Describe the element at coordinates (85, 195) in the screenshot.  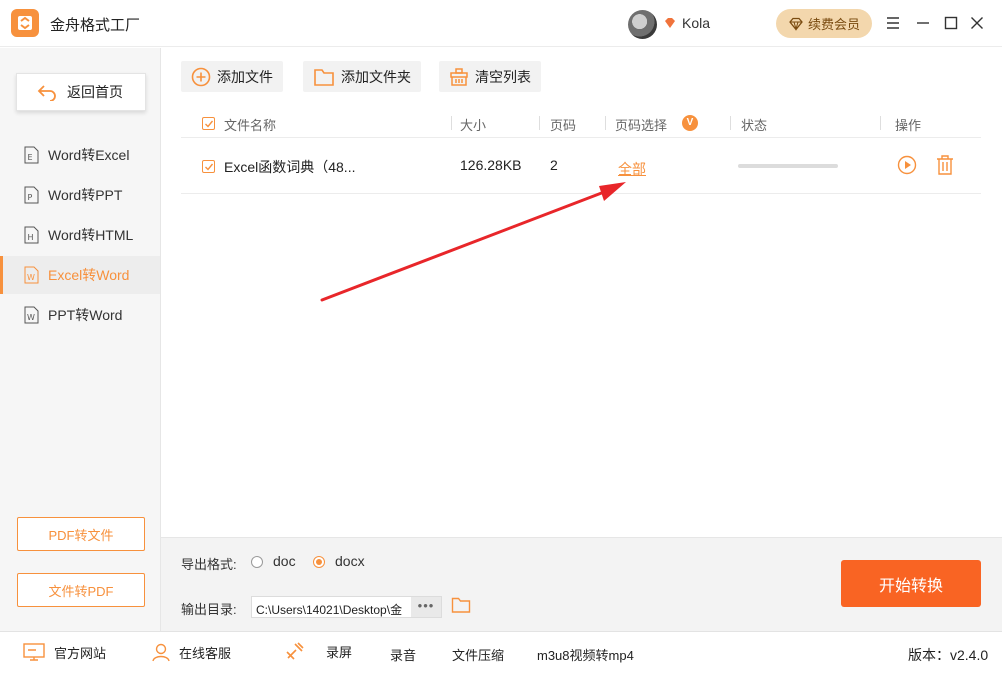
I see `sidebar-item-label: Word转PPT` at that location.